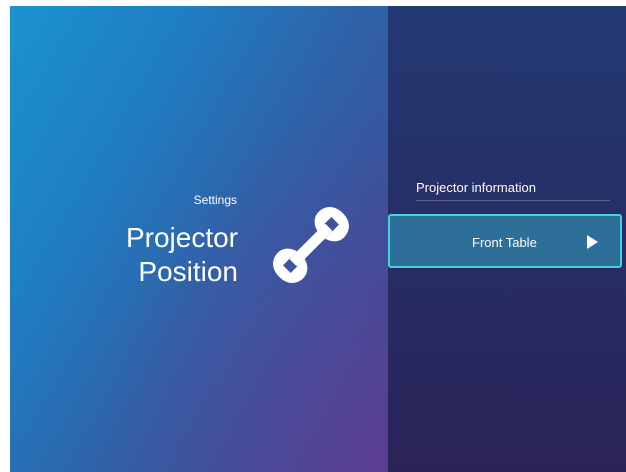 The width and height of the screenshot is (626, 472). I want to click on play-arrow-icon, so click(592, 242).